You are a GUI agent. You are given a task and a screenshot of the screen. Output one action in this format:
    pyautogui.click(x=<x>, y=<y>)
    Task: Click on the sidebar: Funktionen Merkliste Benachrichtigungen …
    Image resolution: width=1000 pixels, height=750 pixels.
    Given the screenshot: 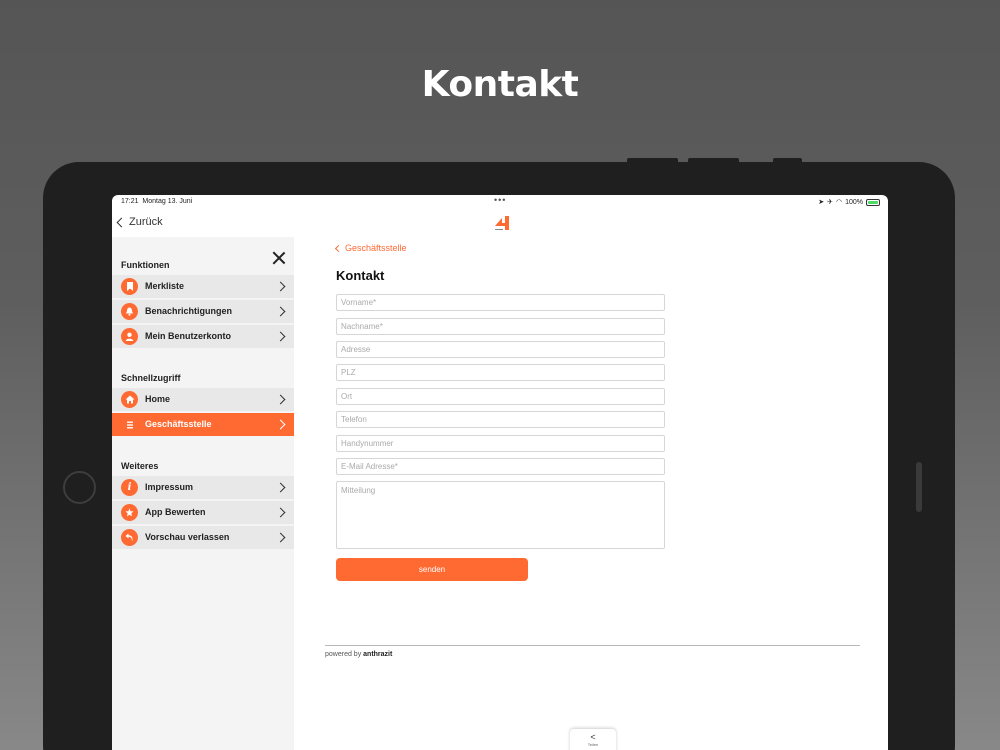 What is the action you would take?
    pyautogui.click(x=203, y=493)
    